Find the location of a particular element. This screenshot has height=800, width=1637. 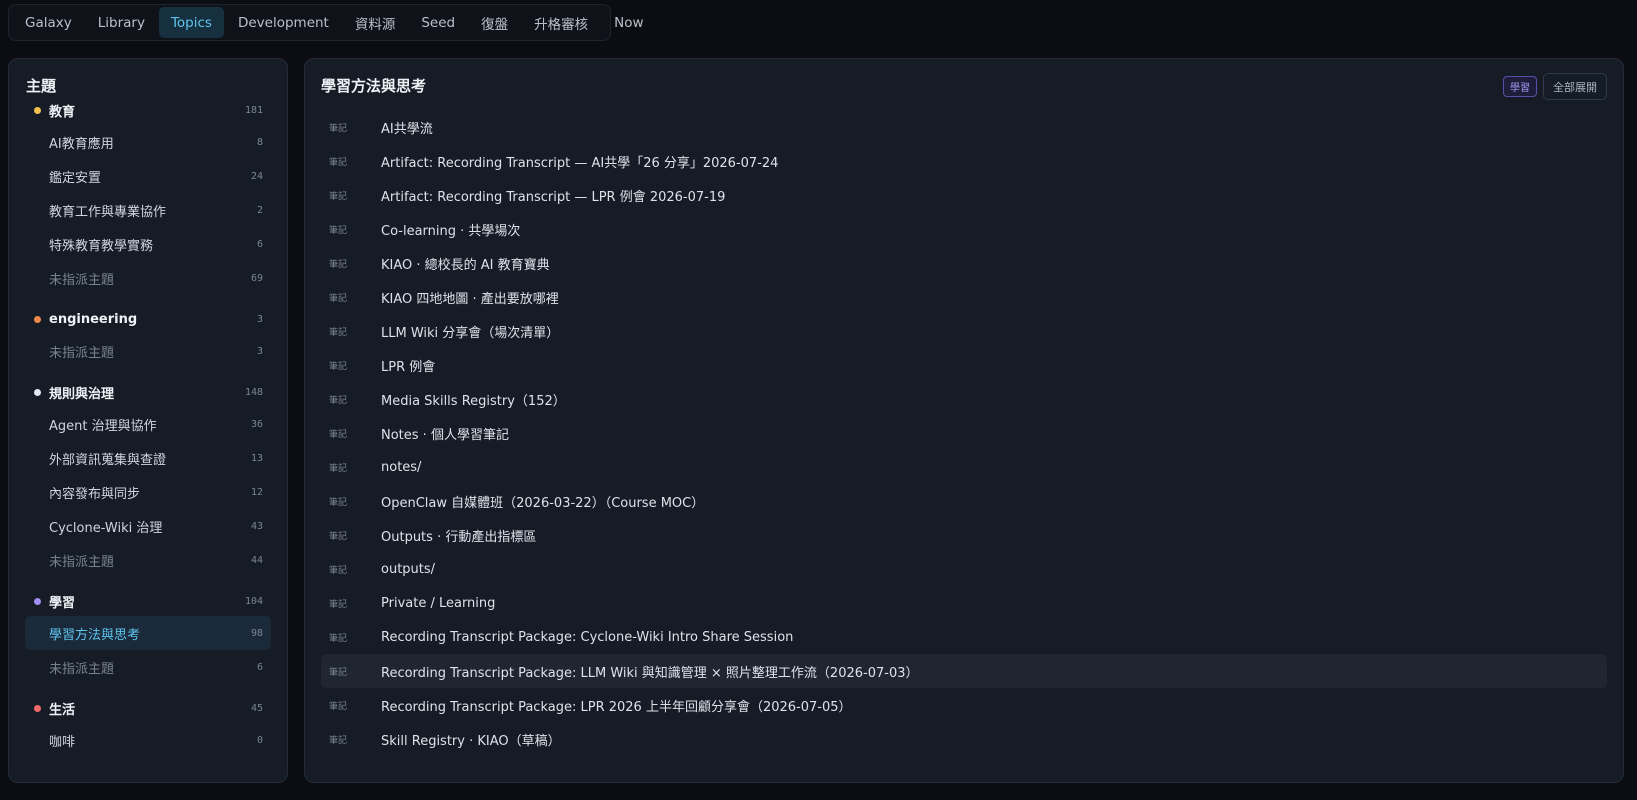

note-row: 筆記 Media Skills Registry（152） is located at coordinates (964, 399).